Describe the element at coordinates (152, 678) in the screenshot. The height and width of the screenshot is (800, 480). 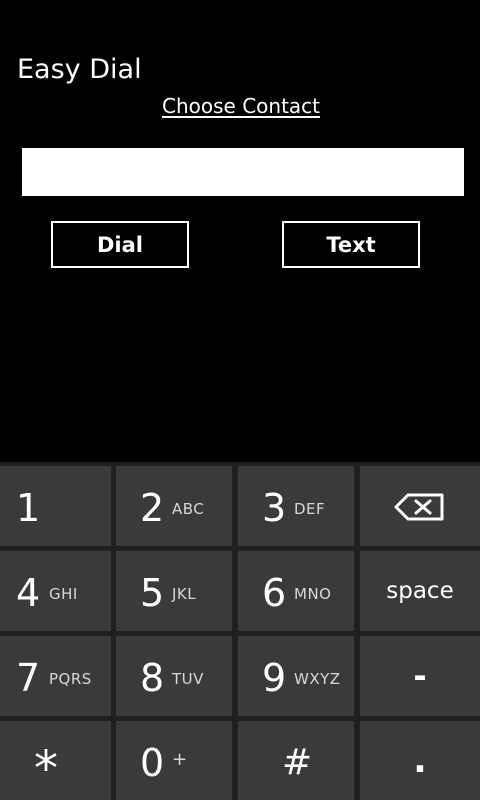
I see `key-digit: 8` at that location.